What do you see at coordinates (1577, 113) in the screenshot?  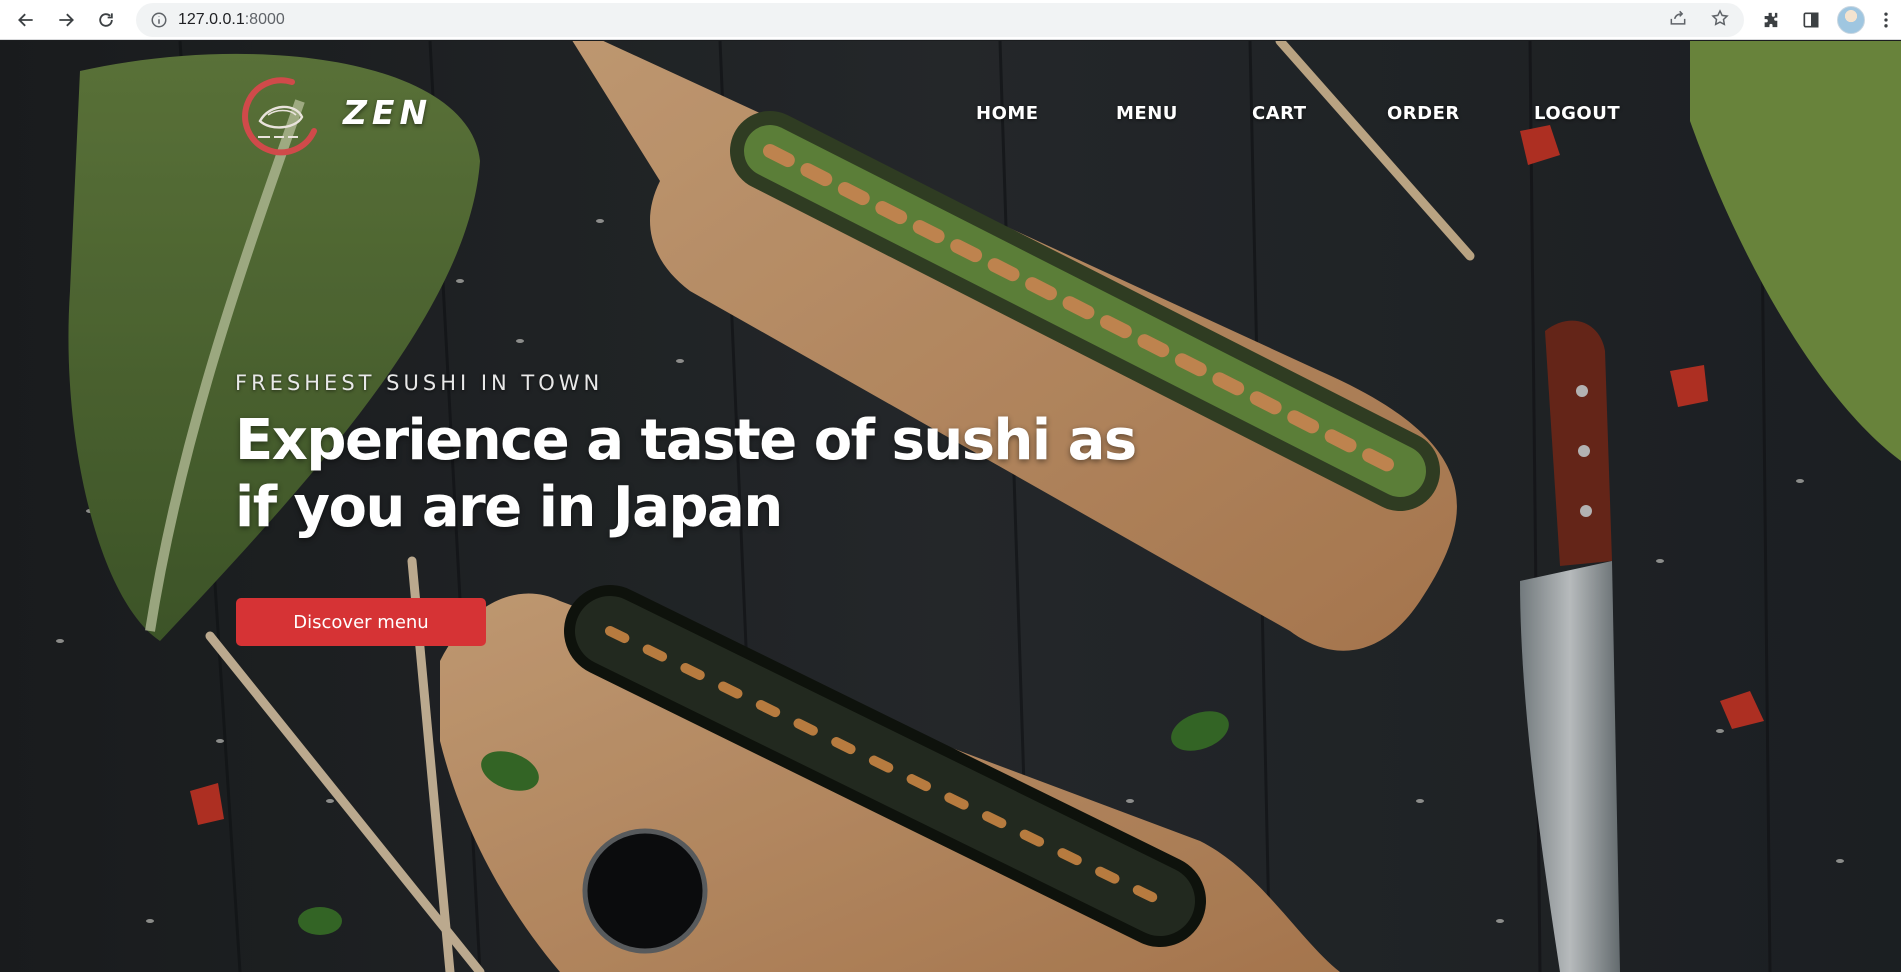 I see `nav-logout-link: LOGOUT` at bounding box center [1577, 113].